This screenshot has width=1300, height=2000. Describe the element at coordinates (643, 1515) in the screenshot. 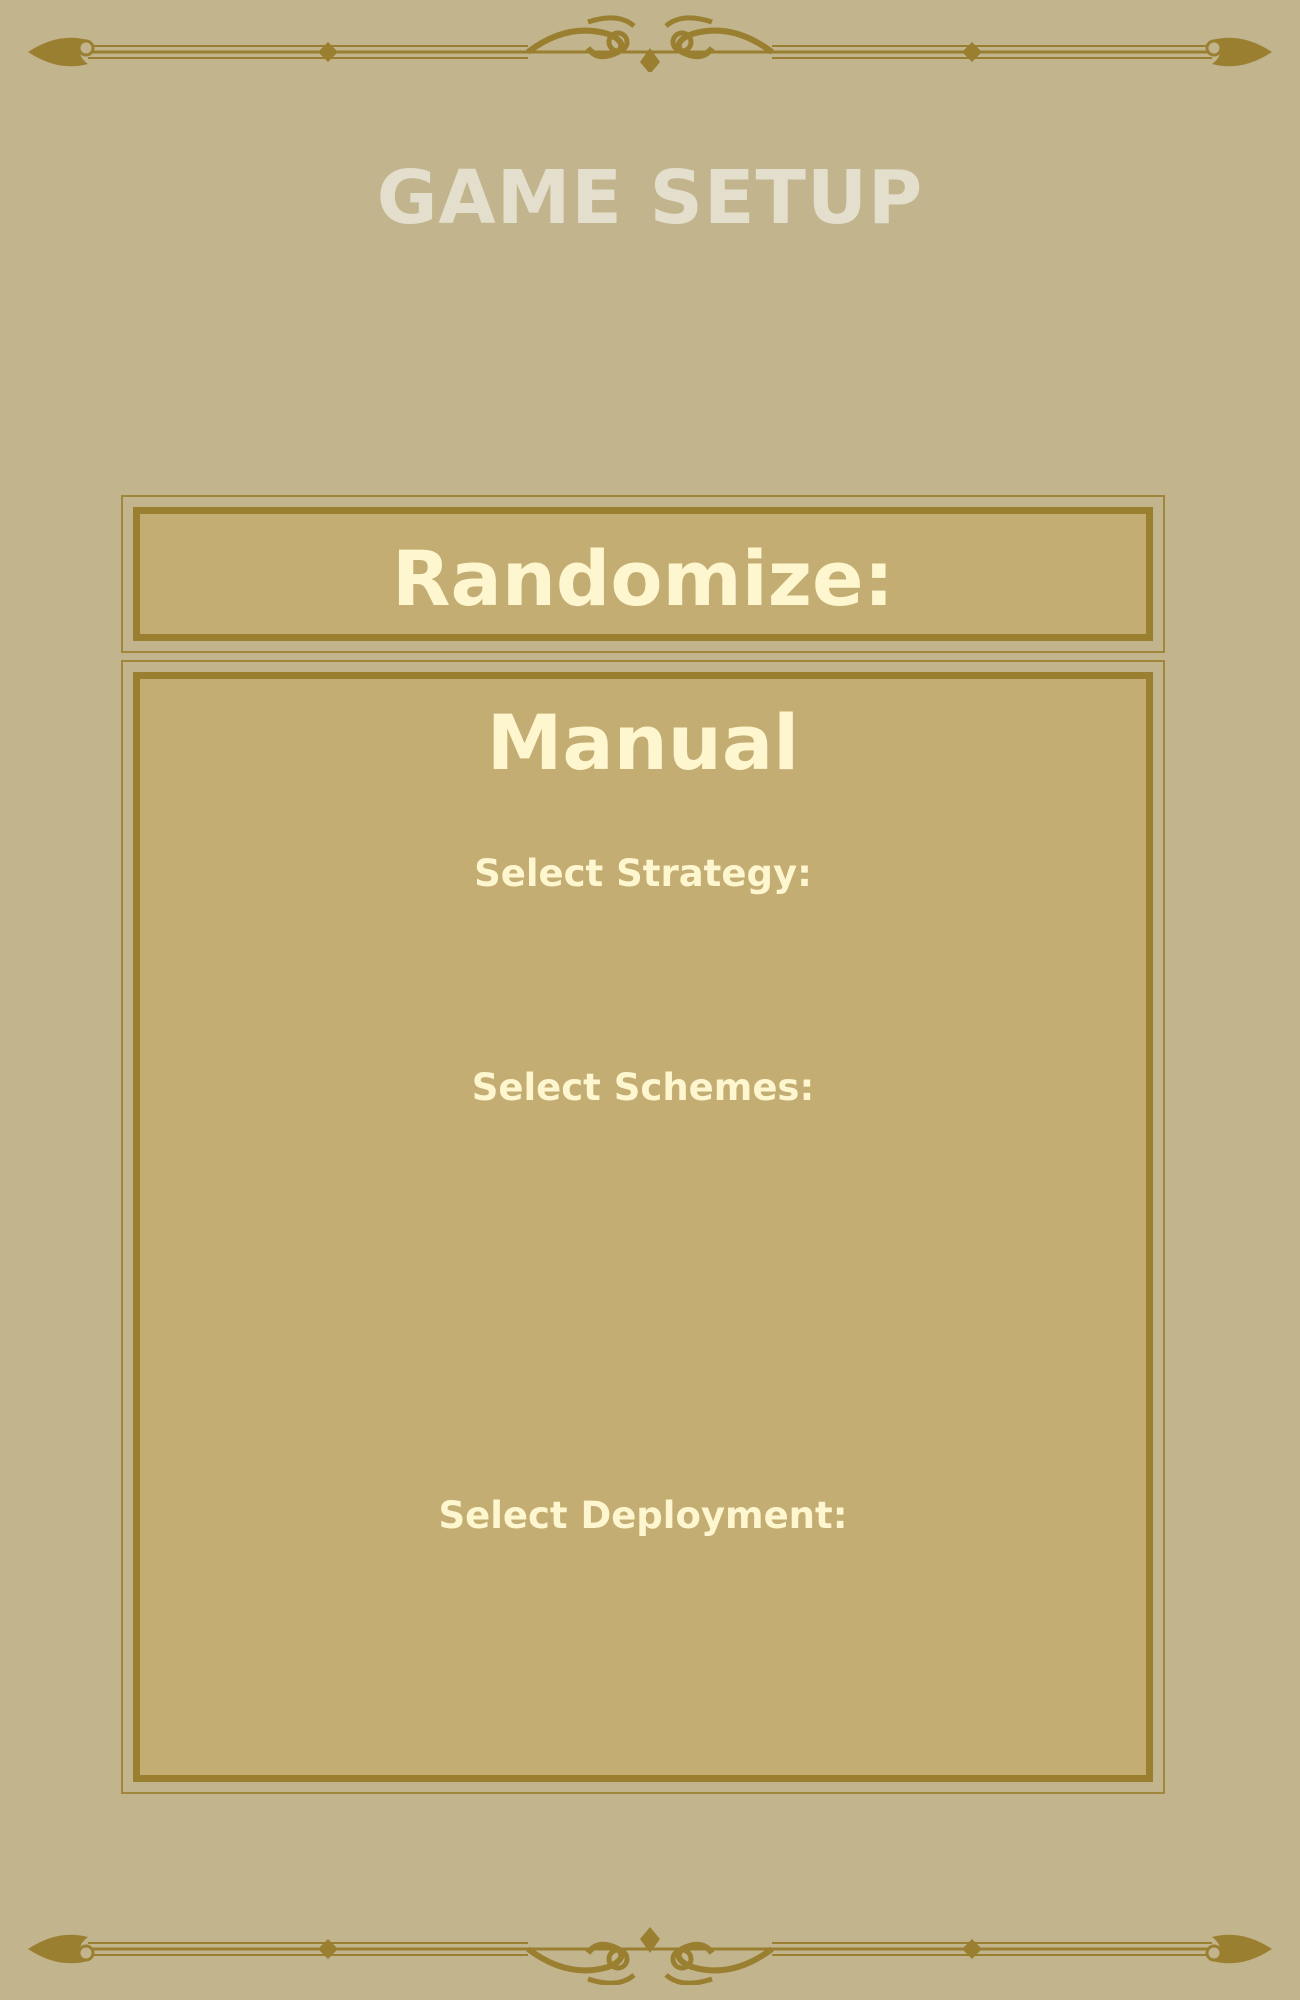

I see `select-deployment-label: Select Deployment:` at that location.